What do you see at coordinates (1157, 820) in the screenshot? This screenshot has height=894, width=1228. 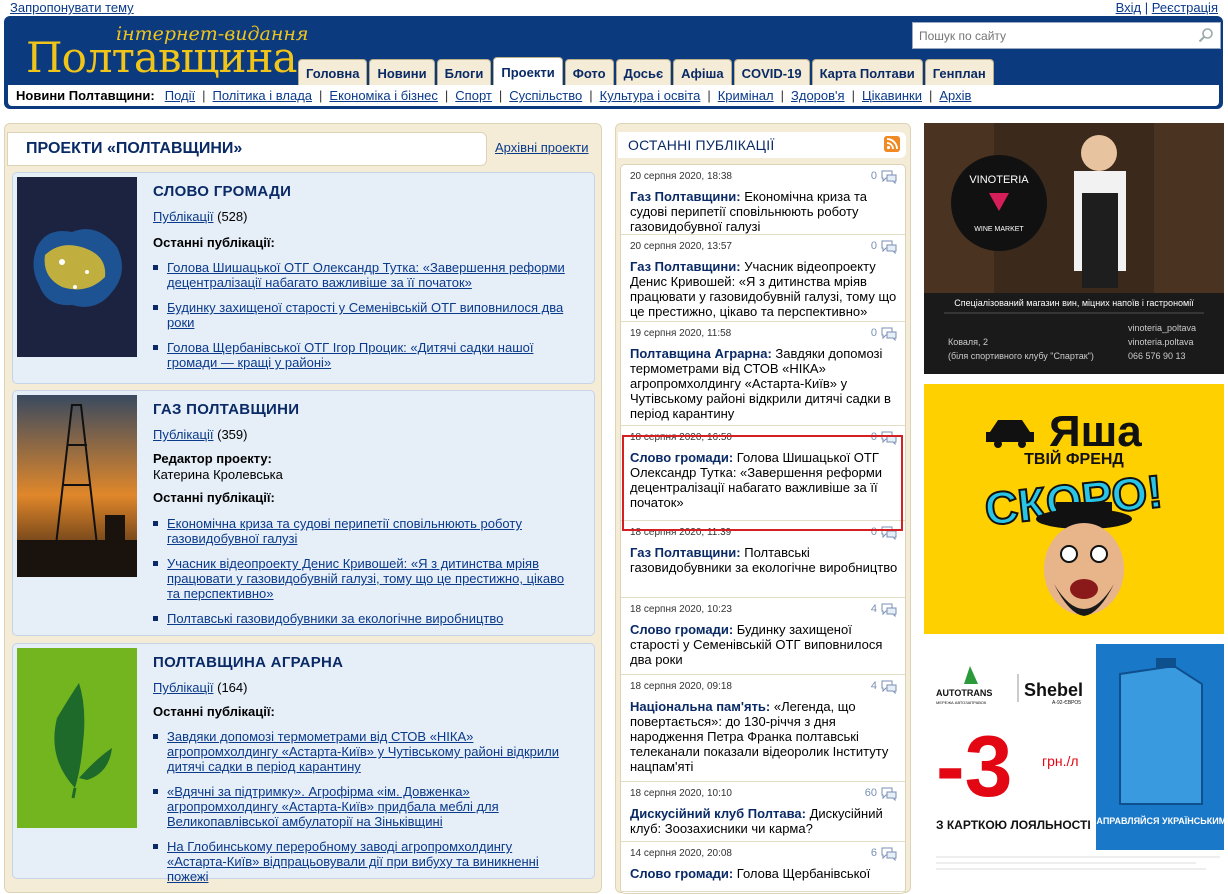 I see `canister-slogan: ЗАПРАВЛЯЙСЯ УКРАЇНСЬКИМ!` at bounding box center [1157, 820].